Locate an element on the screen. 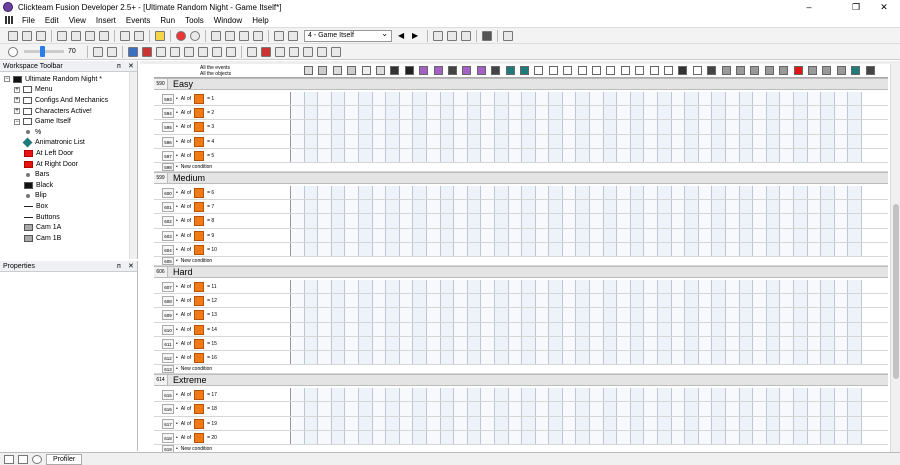 This screenshot has width=900, height=465. group-header: 614 Extreme is located at coordinates (521, 380).